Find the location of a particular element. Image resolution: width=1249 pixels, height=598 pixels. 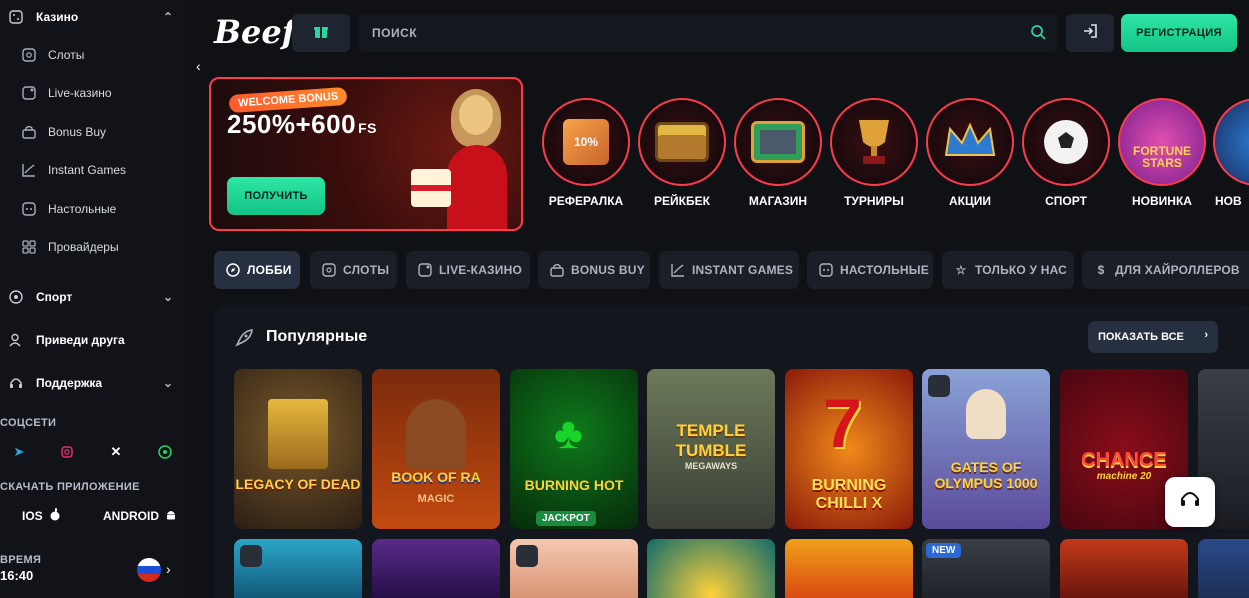

tab-label: LIVE-КАЗИНО is located at coordinates (481, 270).